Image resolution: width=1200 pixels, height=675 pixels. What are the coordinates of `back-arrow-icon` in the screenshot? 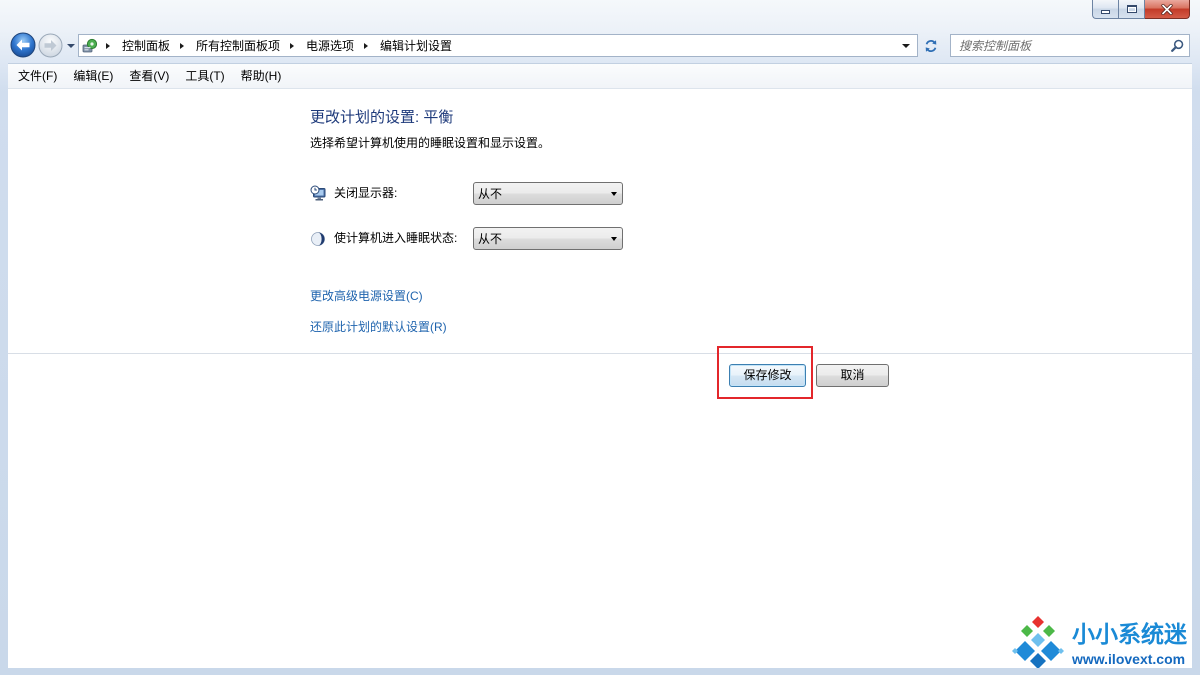 It's located at (23, 45).